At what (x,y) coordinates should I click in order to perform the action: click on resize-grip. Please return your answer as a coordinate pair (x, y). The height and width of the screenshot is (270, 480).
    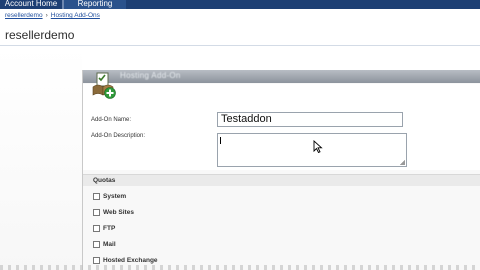
    Looking at the image, I should click on (402, 162).